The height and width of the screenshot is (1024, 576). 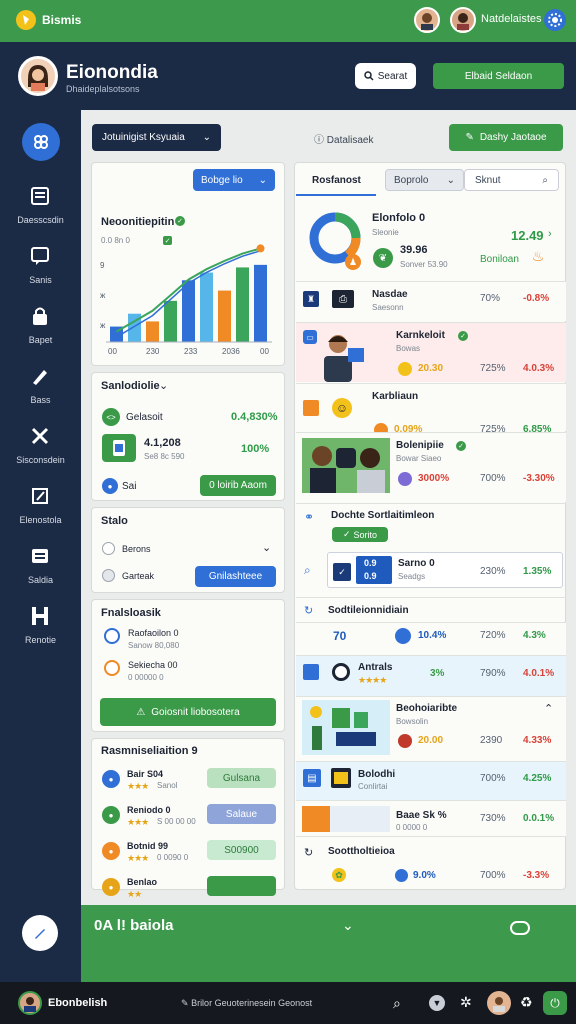 I want to click on alert-icon: ⚠, so click(x=141, y=712).